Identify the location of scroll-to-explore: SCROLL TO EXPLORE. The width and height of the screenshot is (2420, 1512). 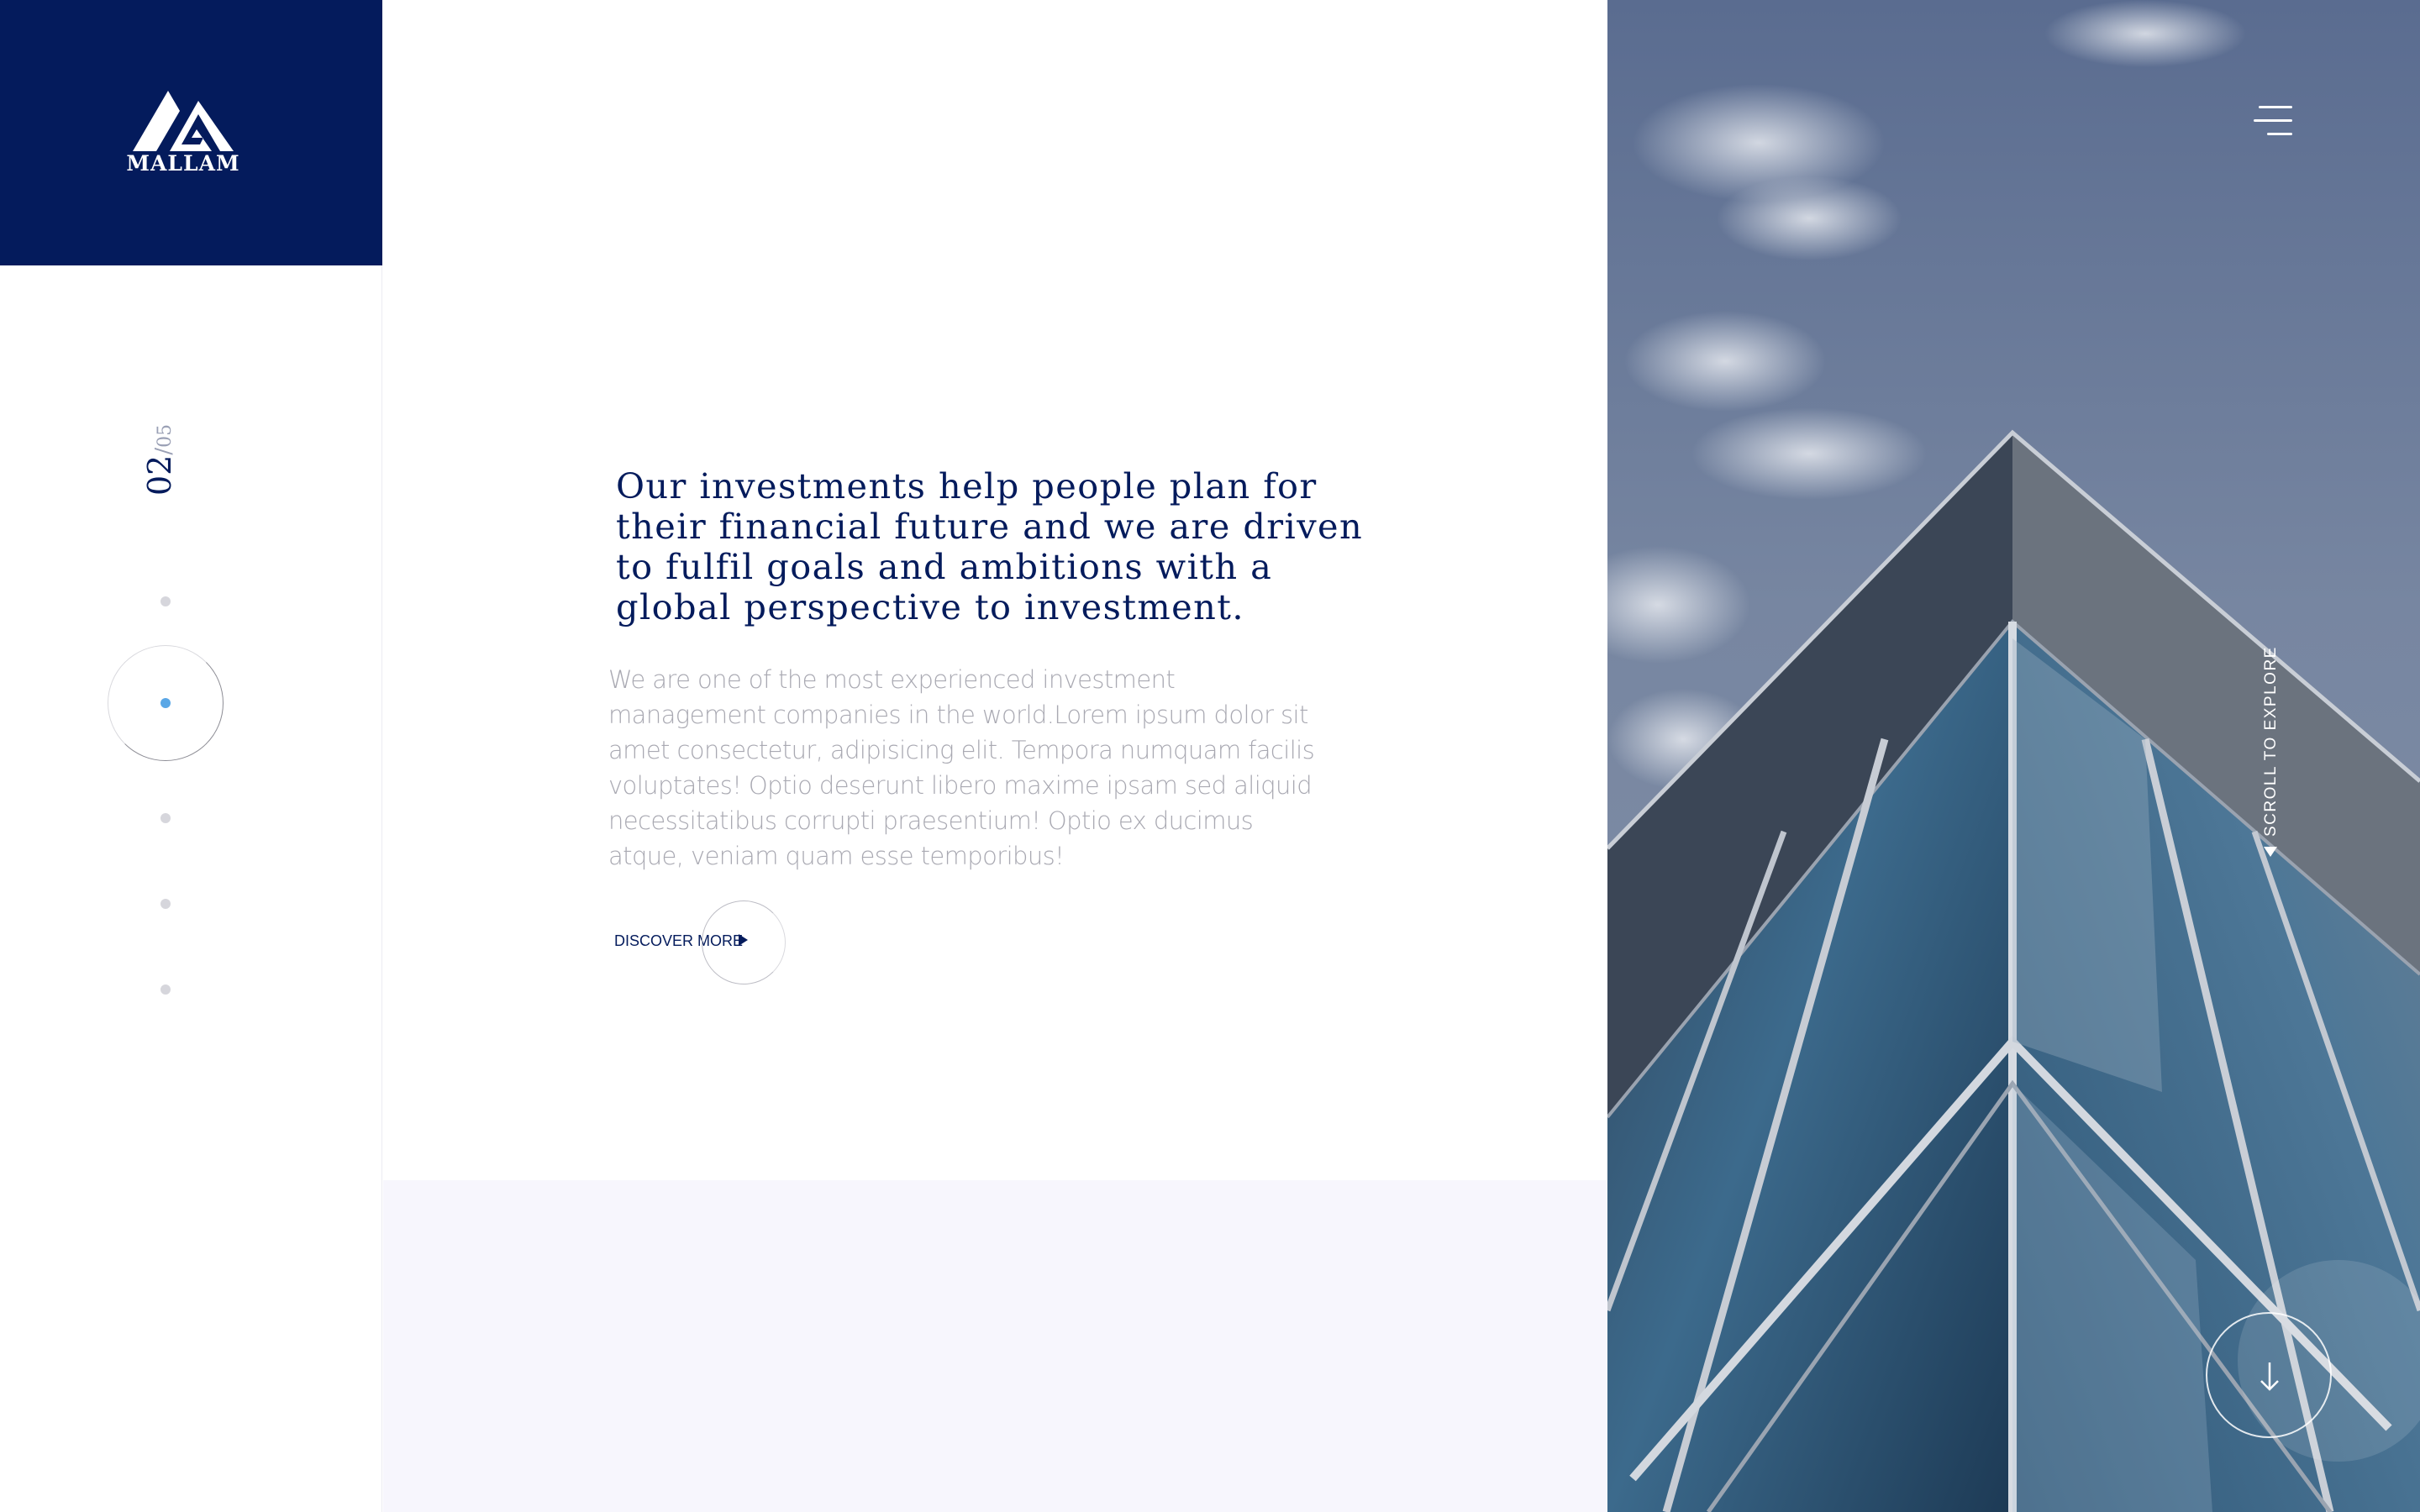
(2274, 751).